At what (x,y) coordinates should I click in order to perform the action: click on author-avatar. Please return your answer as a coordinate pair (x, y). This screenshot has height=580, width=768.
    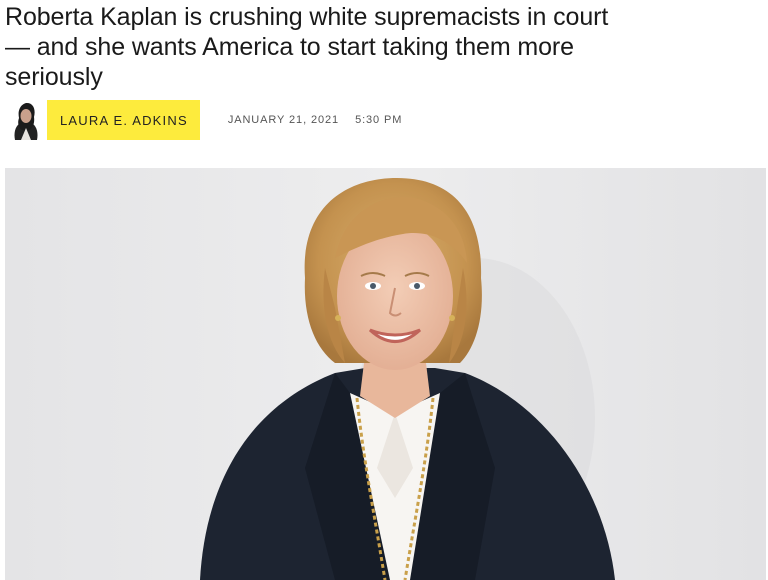
    Looking at the image, I should click on (26, 120).